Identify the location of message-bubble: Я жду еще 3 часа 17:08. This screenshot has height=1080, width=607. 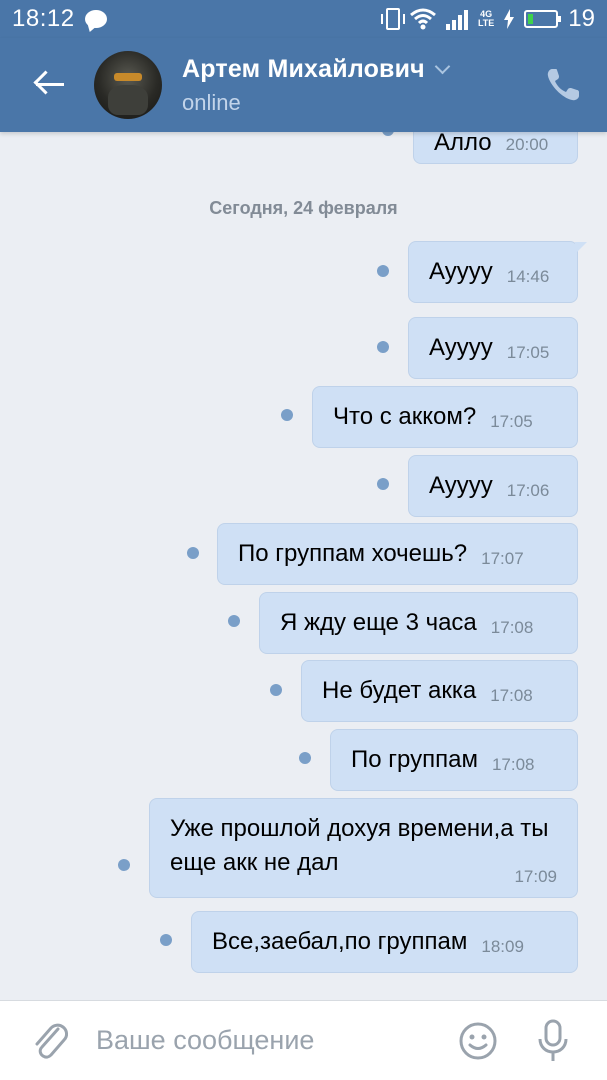
(418, 623).